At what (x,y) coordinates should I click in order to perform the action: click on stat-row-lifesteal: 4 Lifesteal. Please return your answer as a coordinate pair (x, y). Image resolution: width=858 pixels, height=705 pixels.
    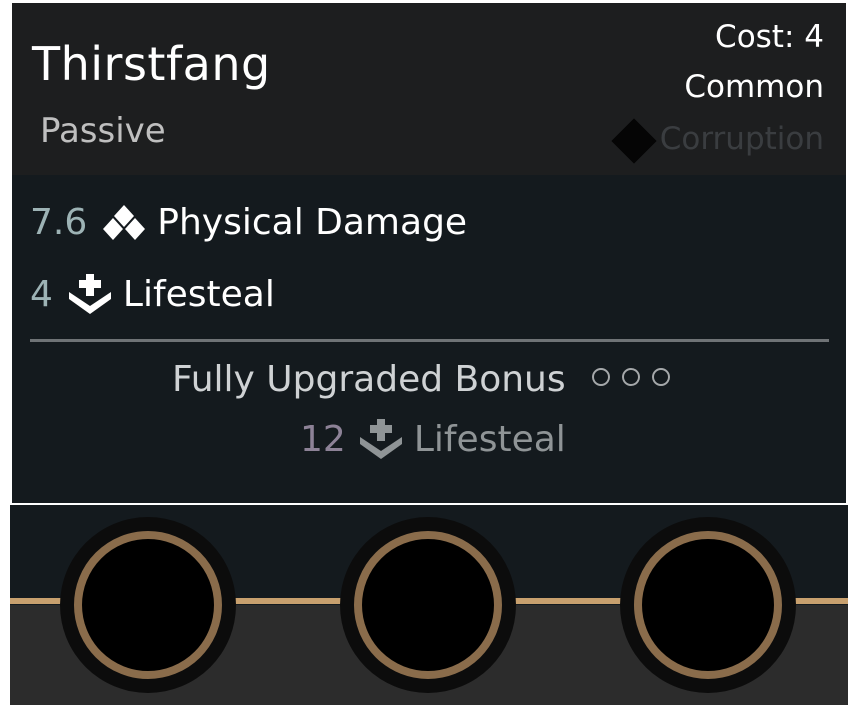
    Looking at the image, I should click on (152, 294).